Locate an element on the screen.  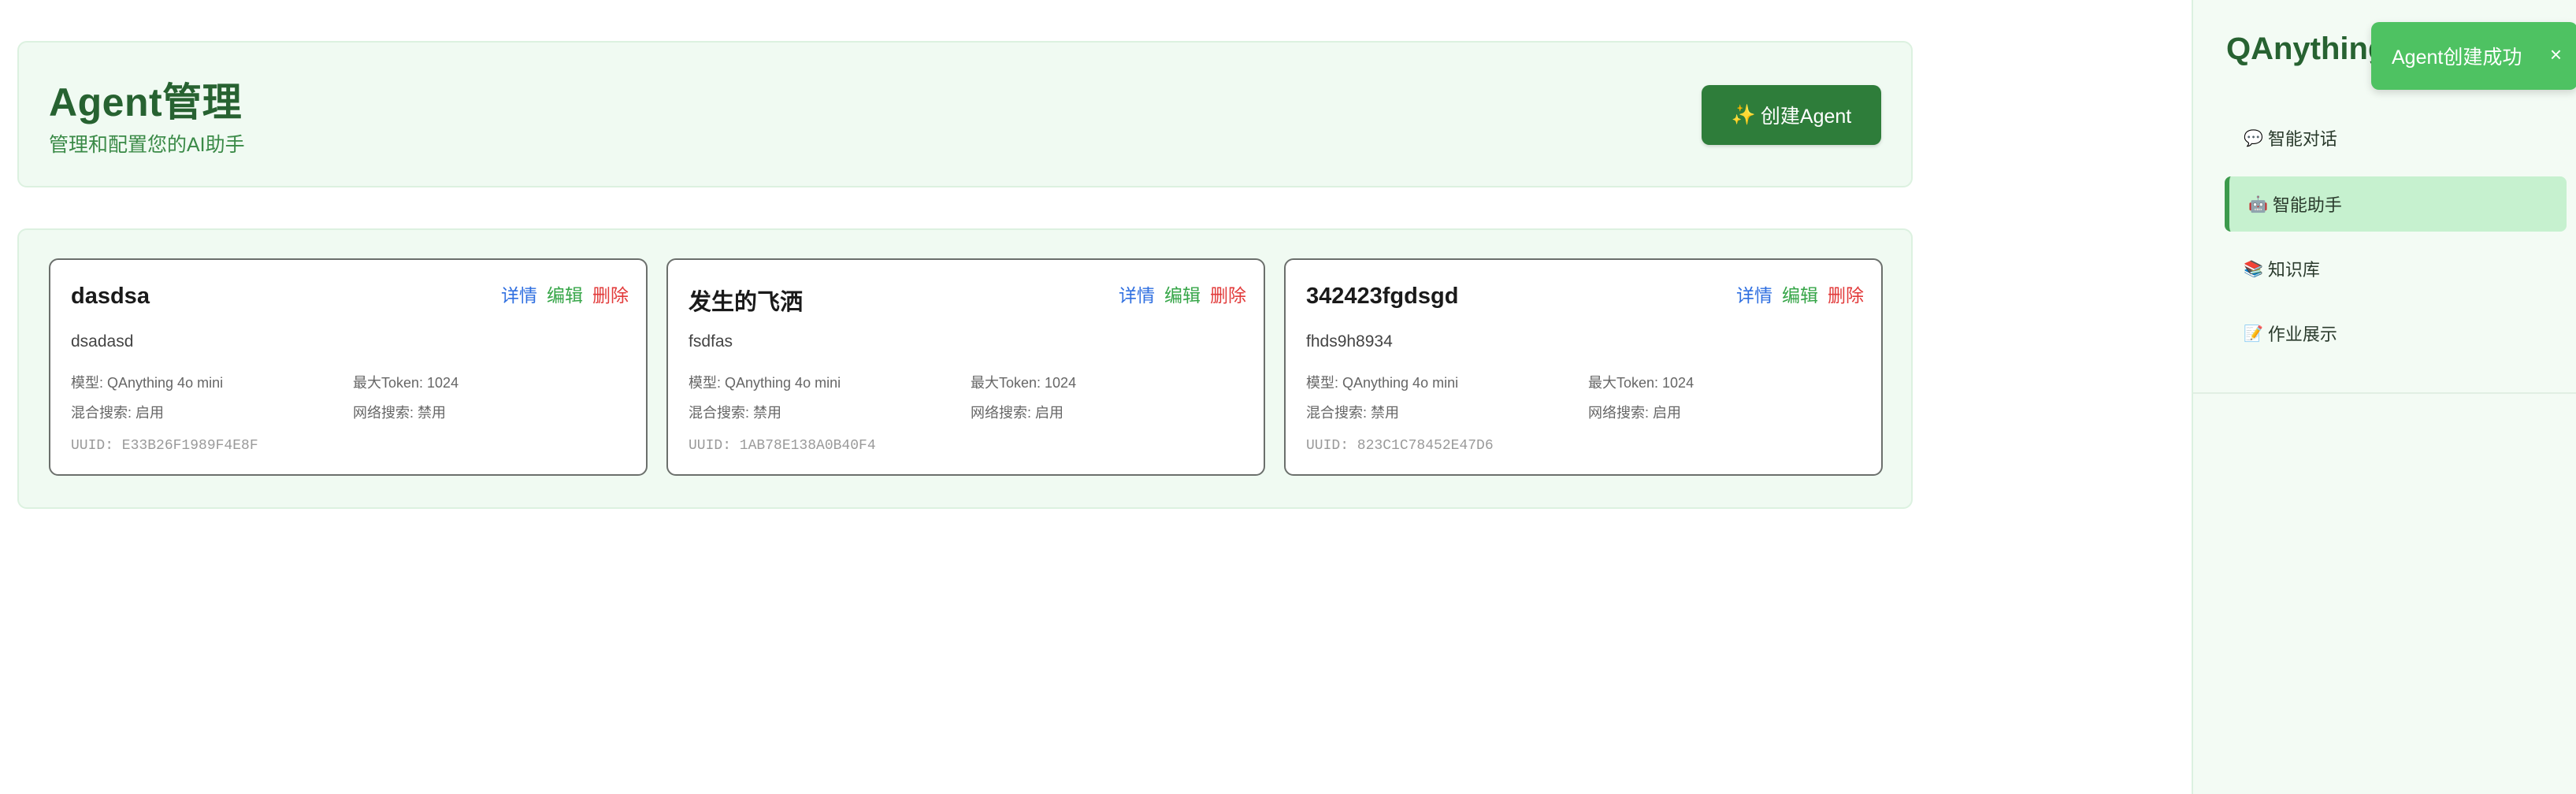
create-agent-label: 创建Agent is located at coordinates (1806, 117).